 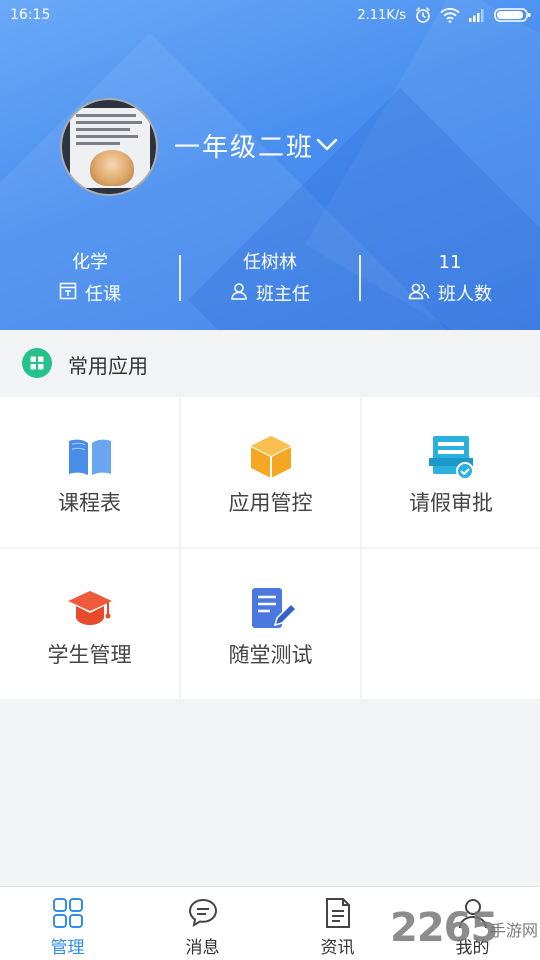 I want to click on stat-course-value: 化学, so click(x=90, y=262).